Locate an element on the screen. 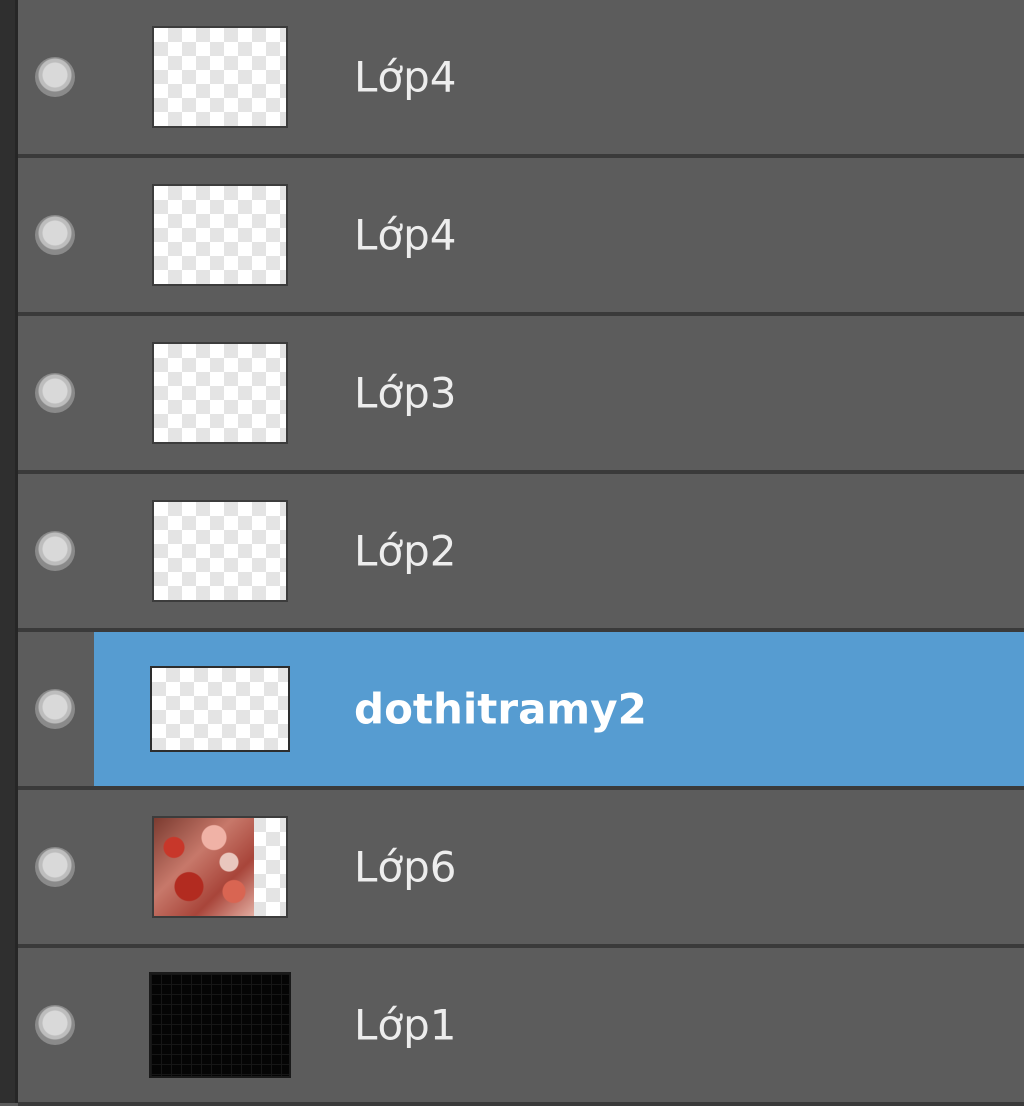 The height and width of the screenshot is (1106, 1024). layer-row-lop4-b: Lớp4 is located at coordinates (521, 237).